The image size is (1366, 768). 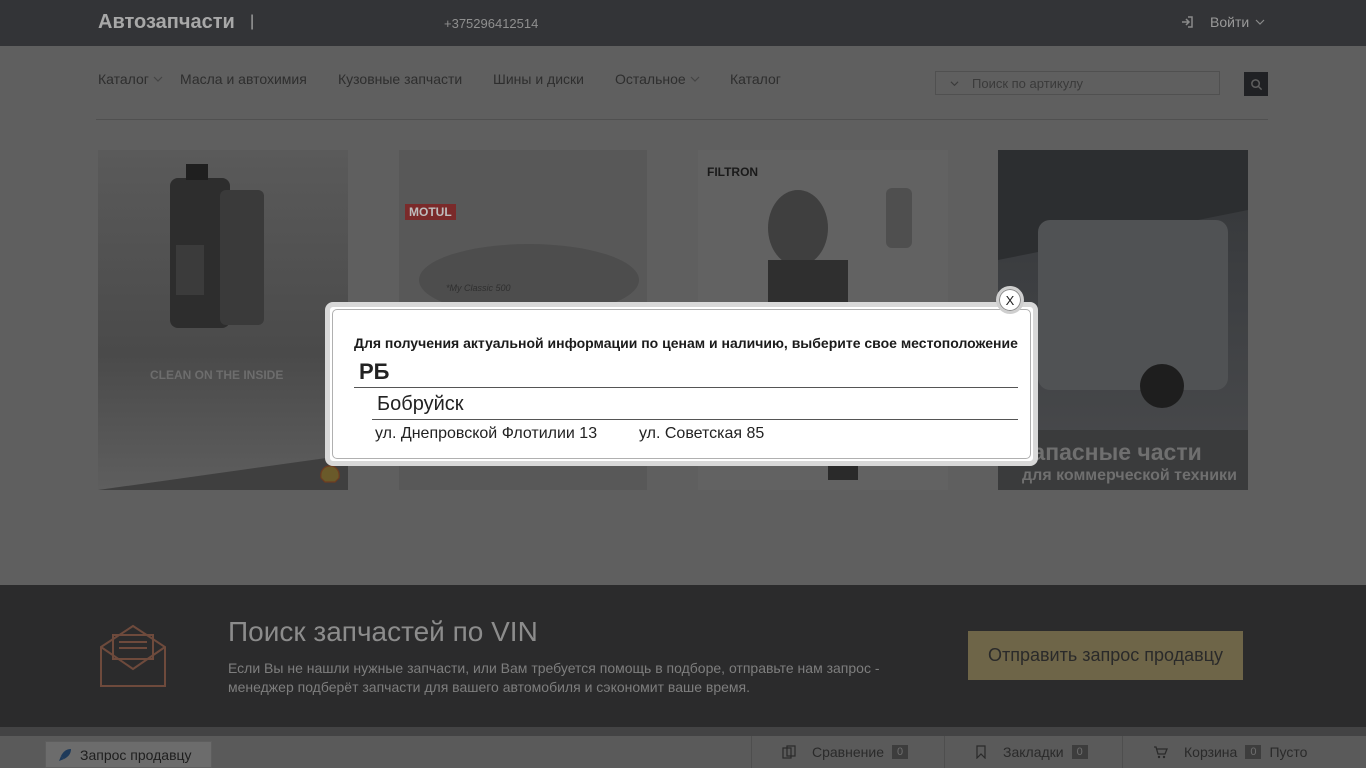 I want to click on cart-label: Корзина, so click(x=1211, y=752).